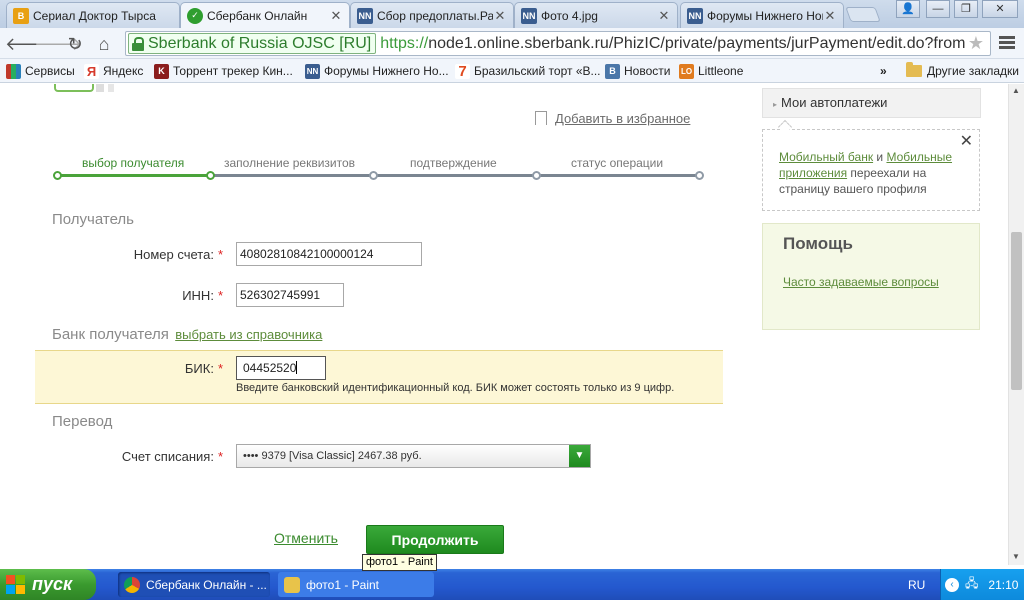  What do you see at coordinates (971, 584) in the screenshot?
I see `network-icon: 🖧` at bounding box center [971, 584].